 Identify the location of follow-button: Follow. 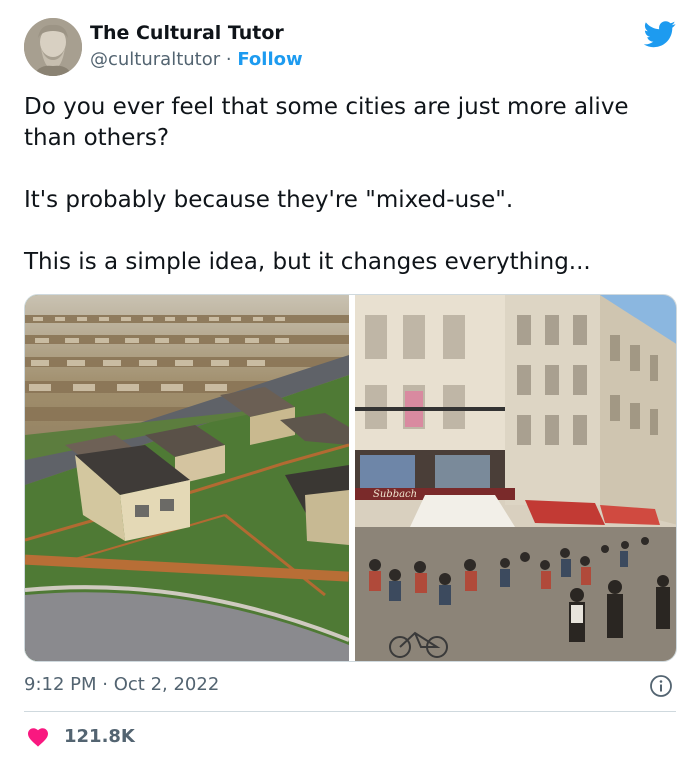
(269, 59).